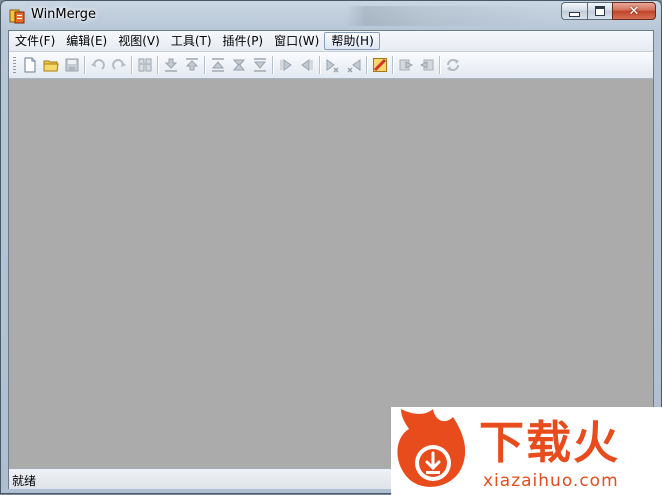 The image size is (662, 495). What do you see at coordinates (24, 481) in the screenshot?
I see `status-text: 就绪` at bounding box center [24, 481].